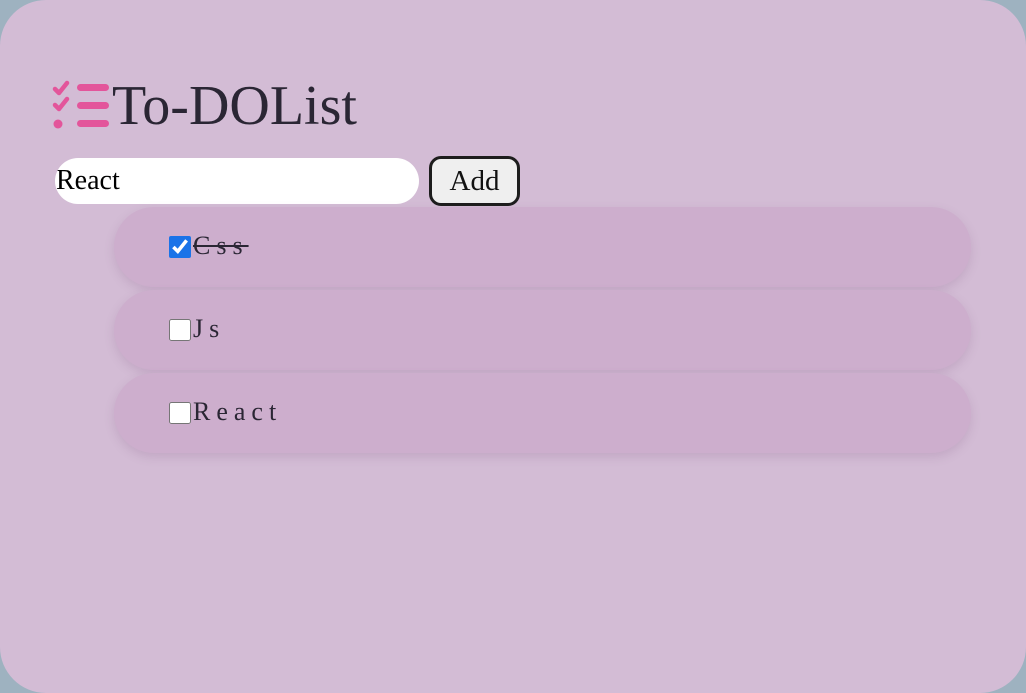  Describe the element at coordinates (221, 245) in the screenshot. I see `task-label: Css` at that location.